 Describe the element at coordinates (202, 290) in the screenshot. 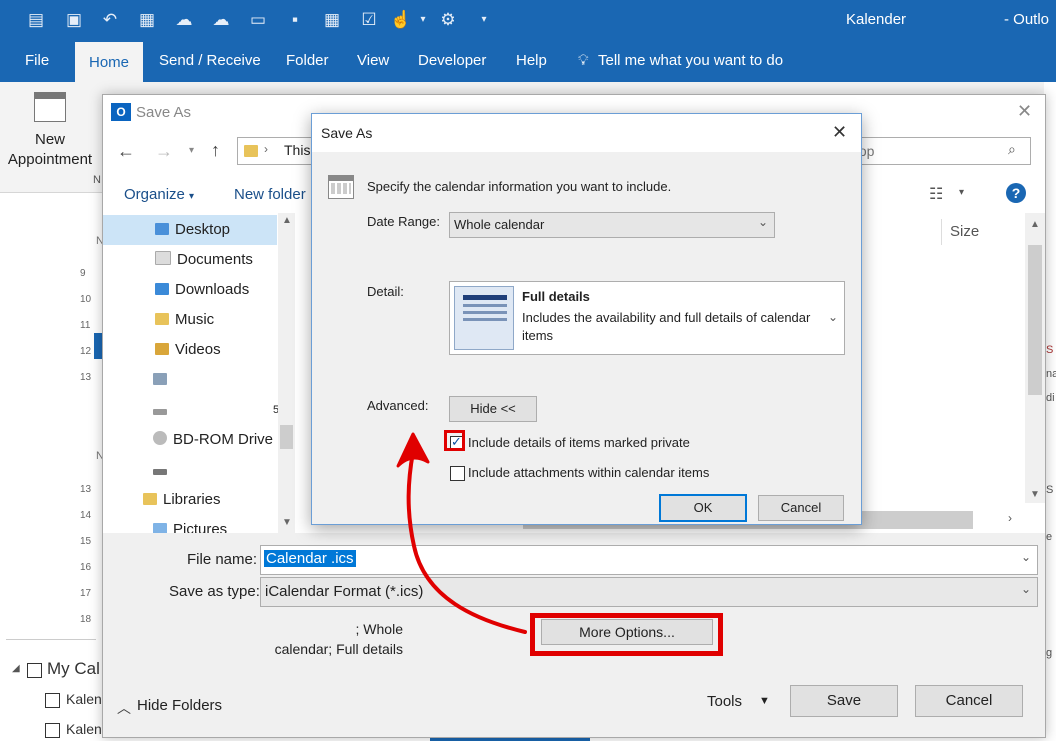

I see `nav-item-downloads: Downloads` at that location.